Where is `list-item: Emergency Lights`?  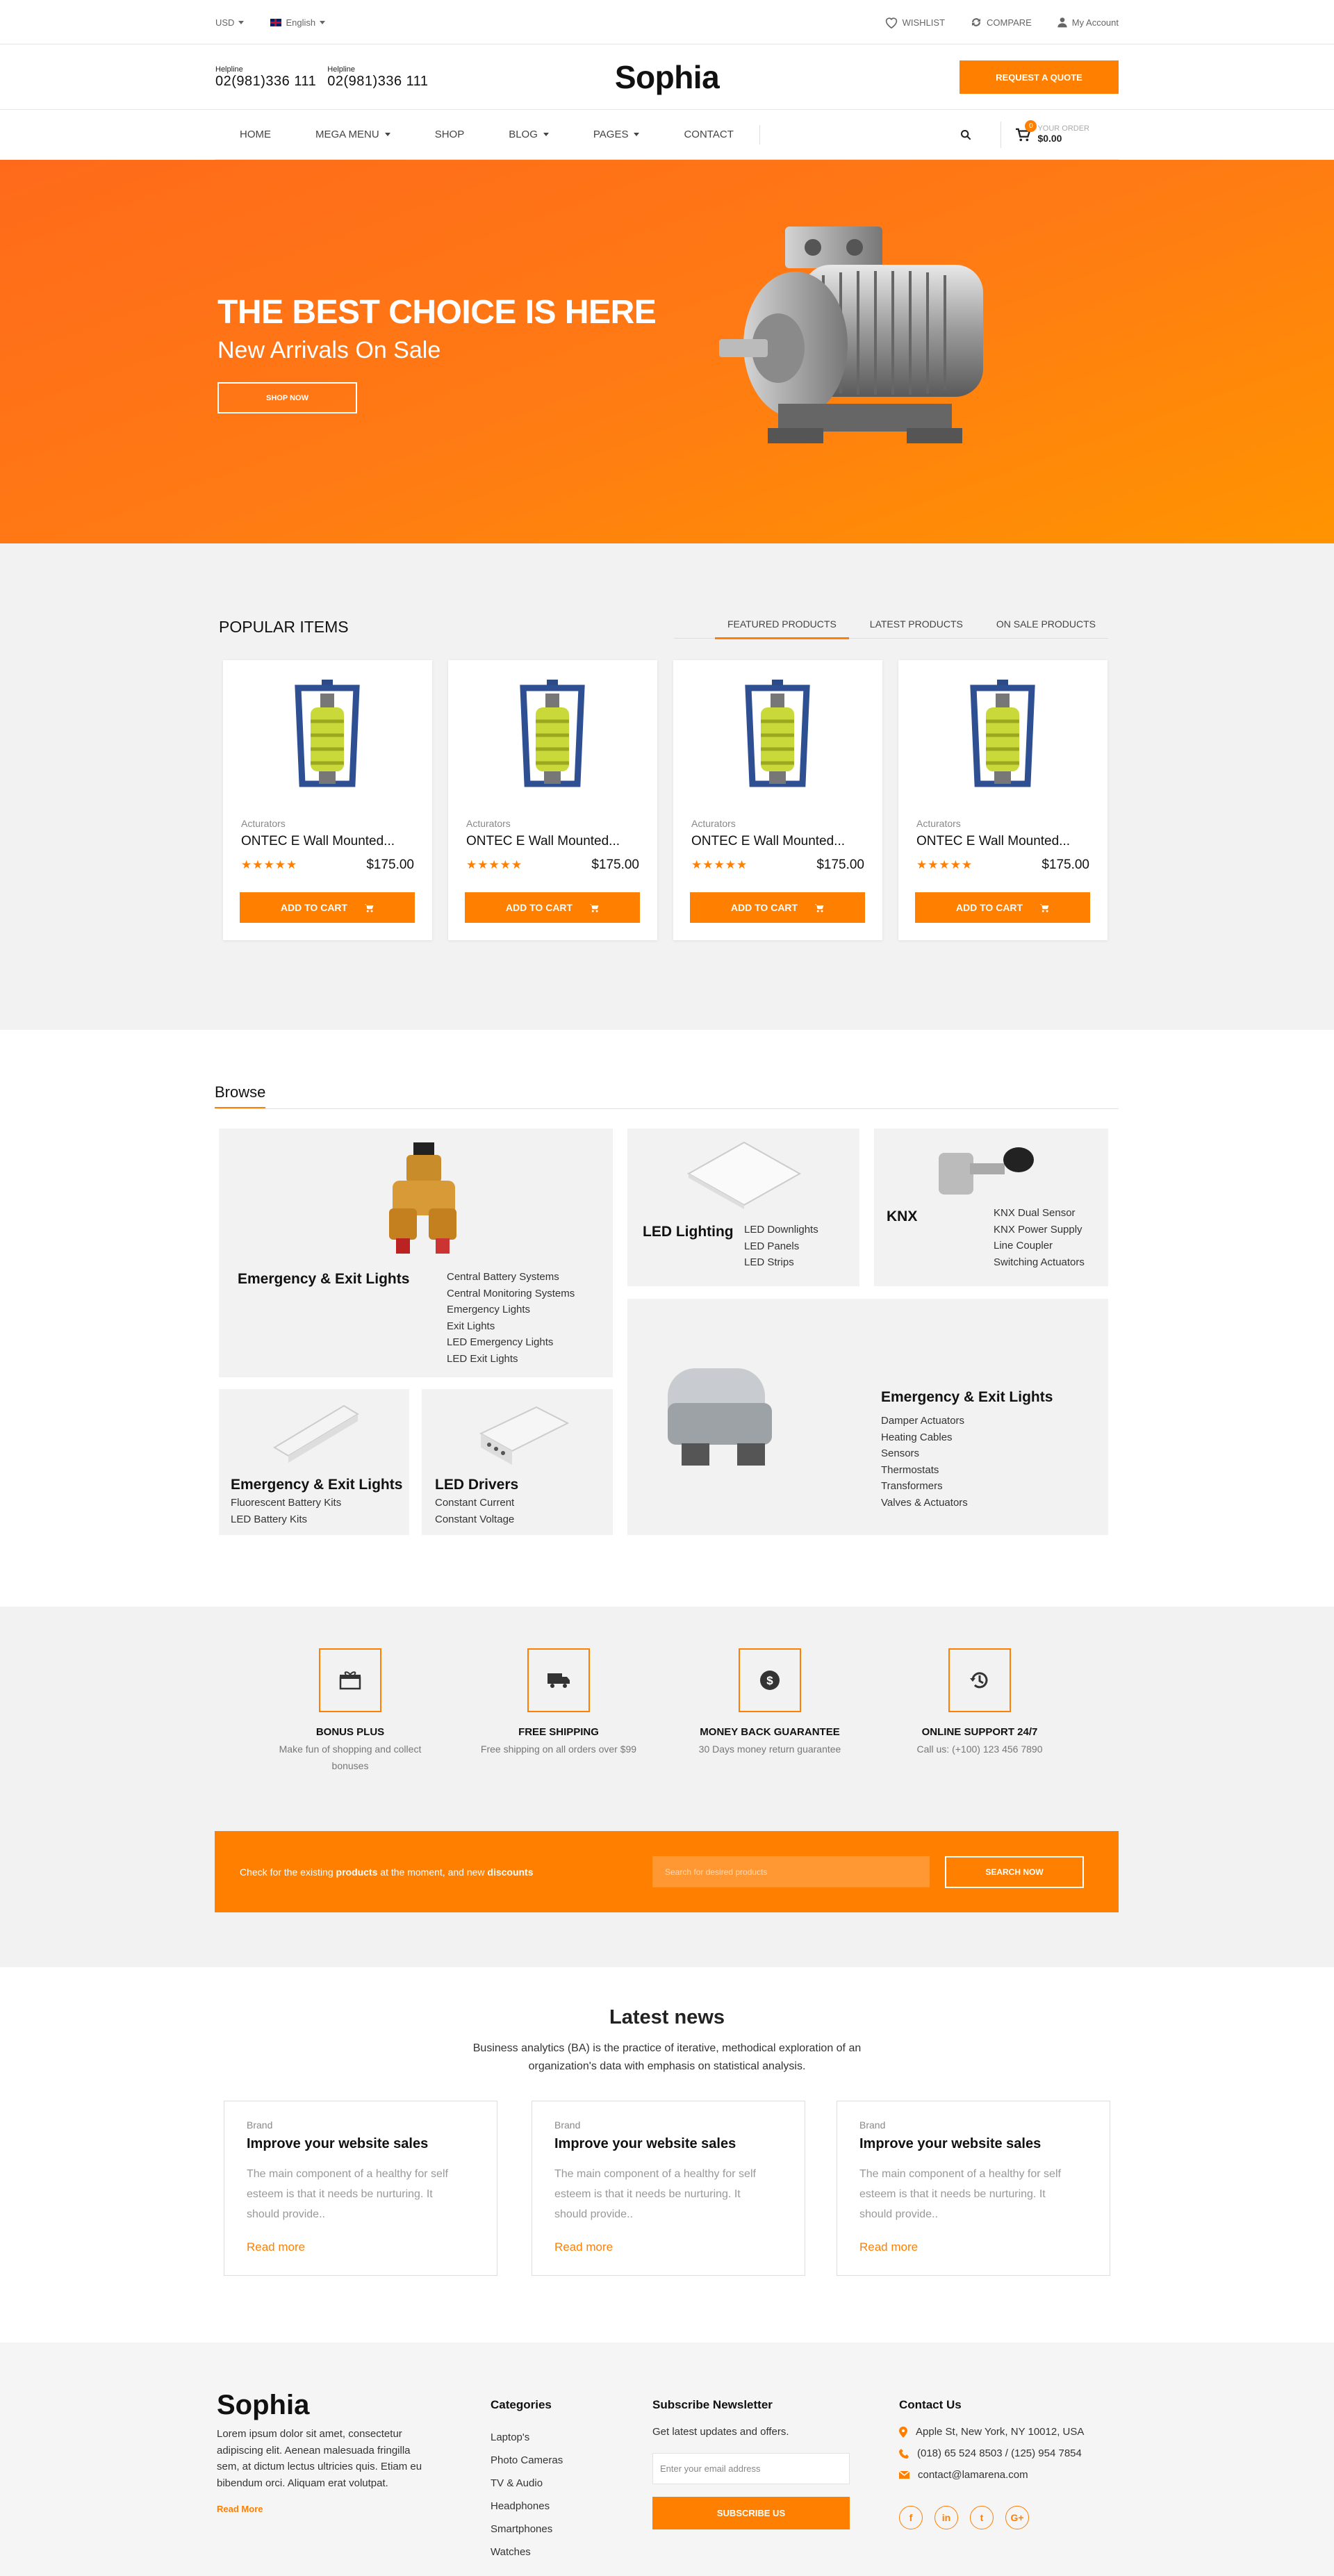 list-item: Emergency Lights is located at coordinates (511, 1310).